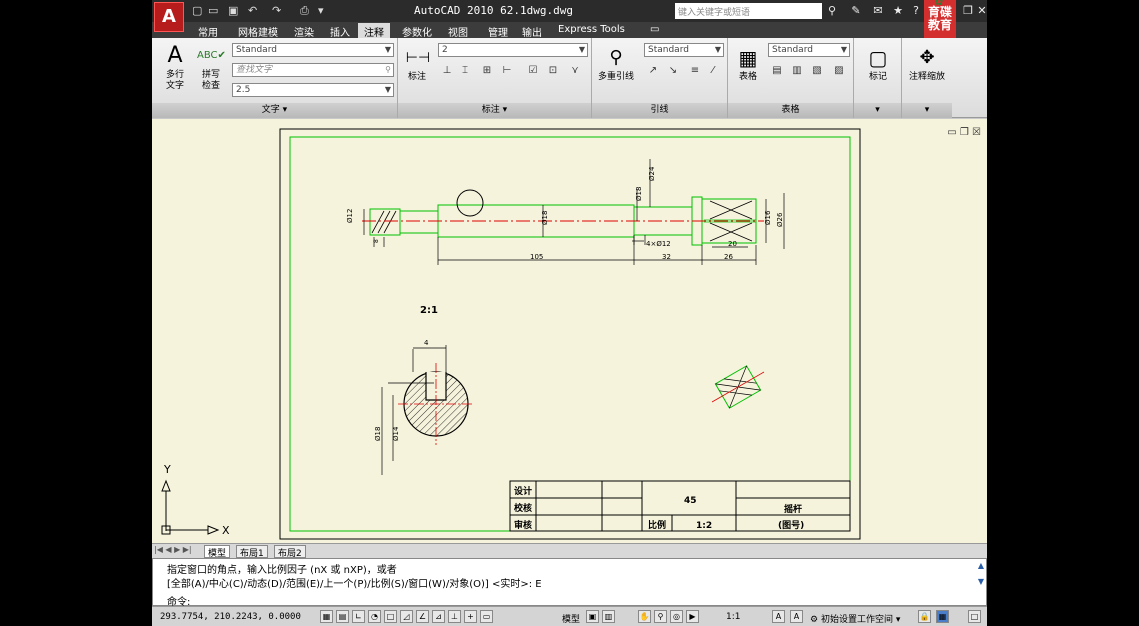 The height and width of the screenshot is (626, 1139). Describe the element at coordinates (797, 71) in the screenshot. I see `extract-data-icon: ▥` at that location.